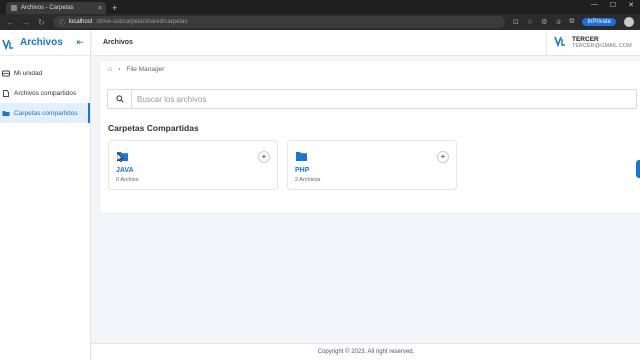  Describe the element at coordinates (366, 42) in the screenshot. I see `top-header: Archivos TERCER TERCER@GMAIL.COM` at that location.